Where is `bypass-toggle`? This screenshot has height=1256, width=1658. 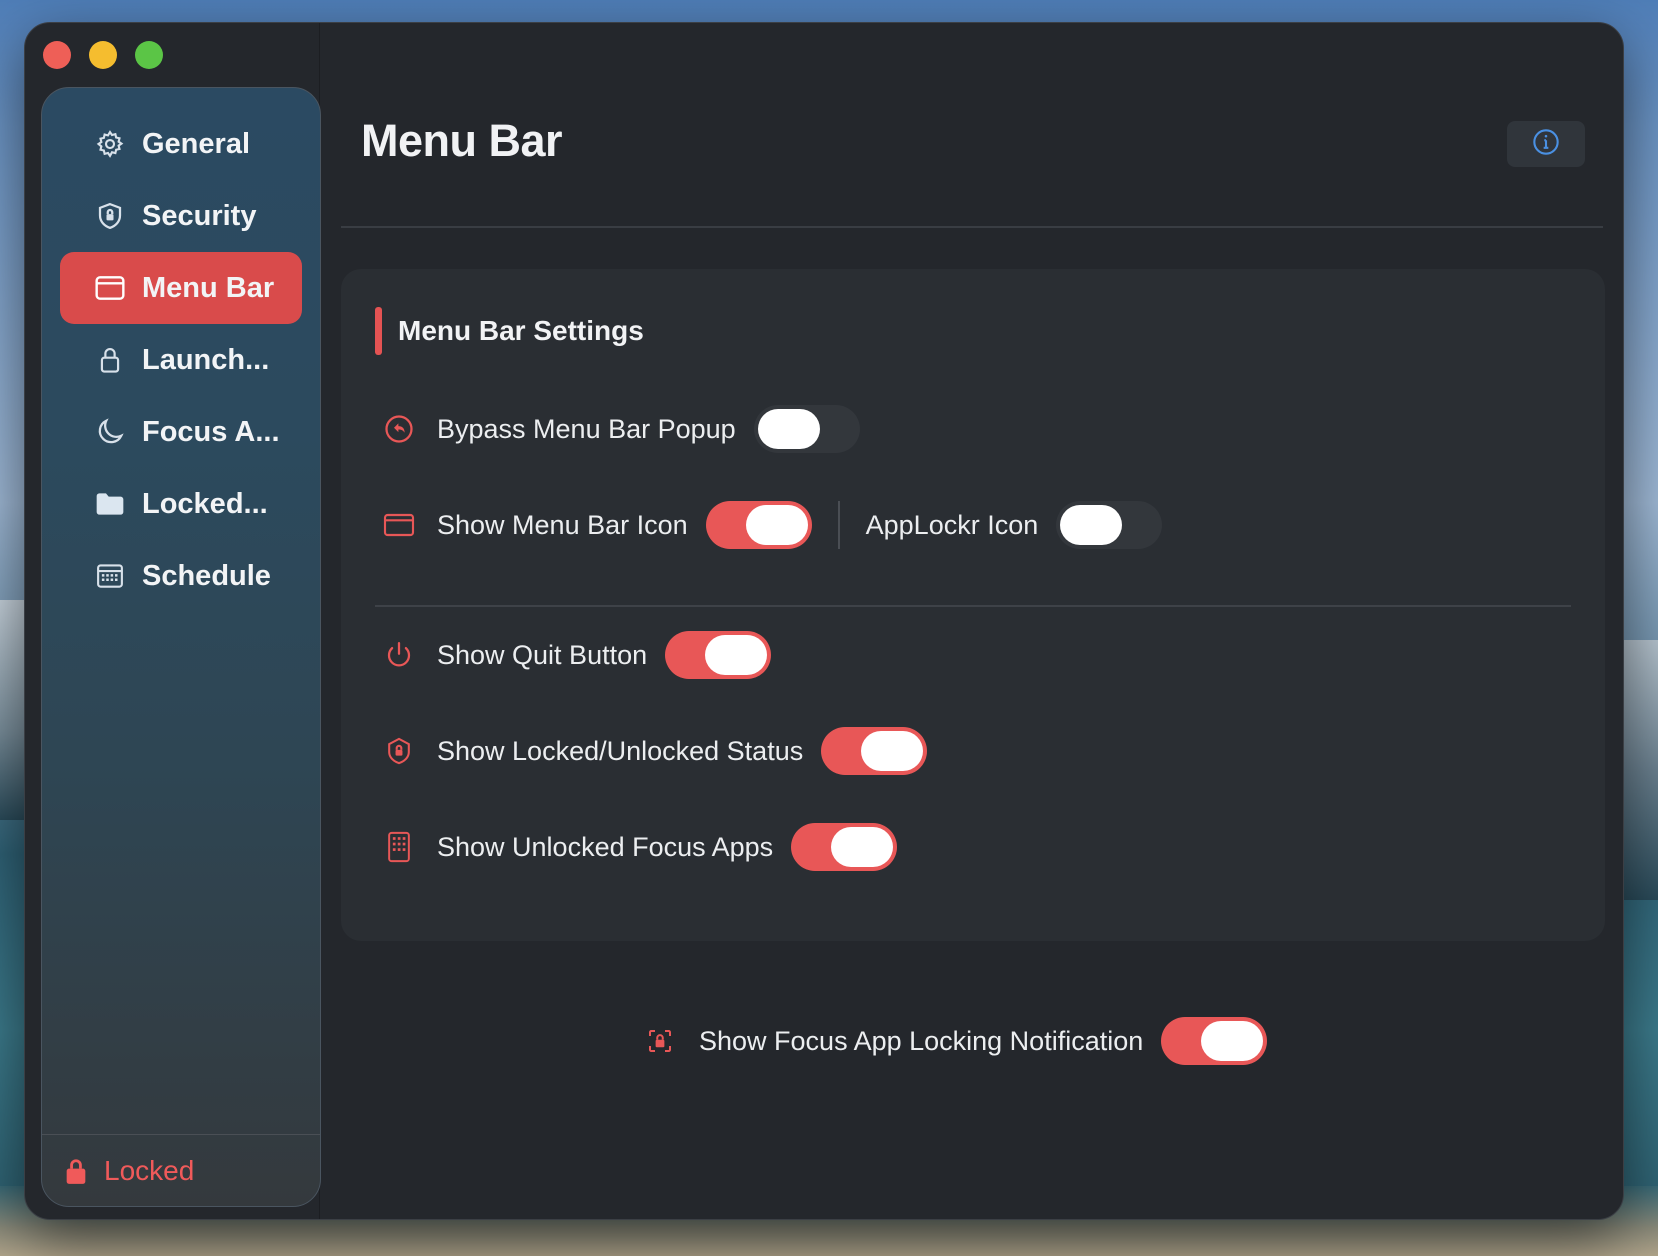 bypass-toggle is located at coordinates (806, 429).